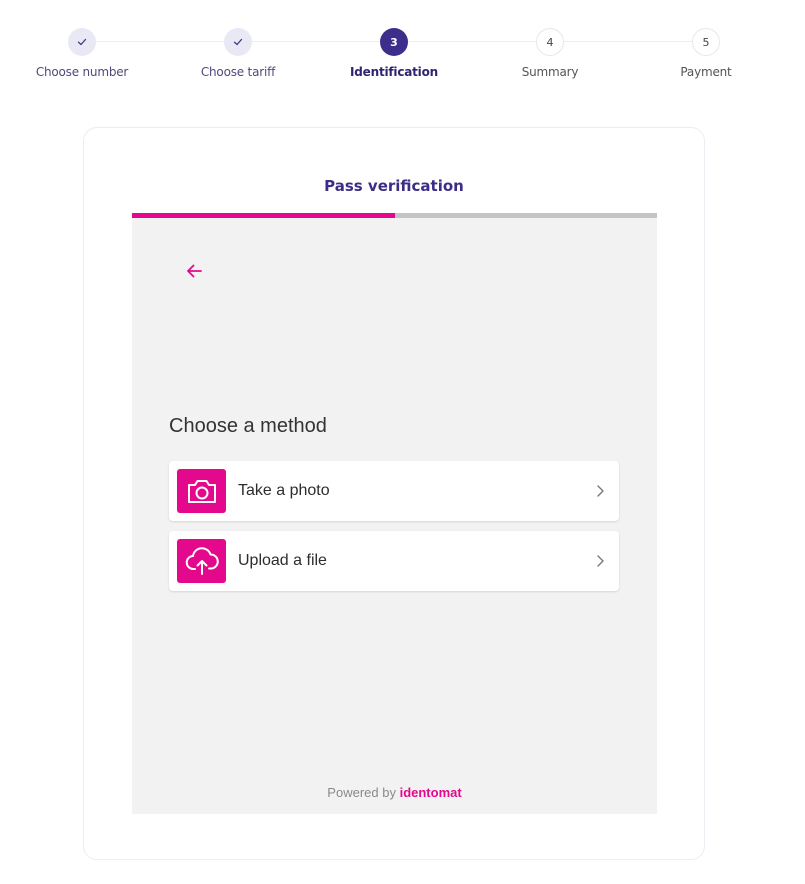  Describe the element at coordinates (248, 426) in the screenshot. I see `method-title: Choose a method` at that location.